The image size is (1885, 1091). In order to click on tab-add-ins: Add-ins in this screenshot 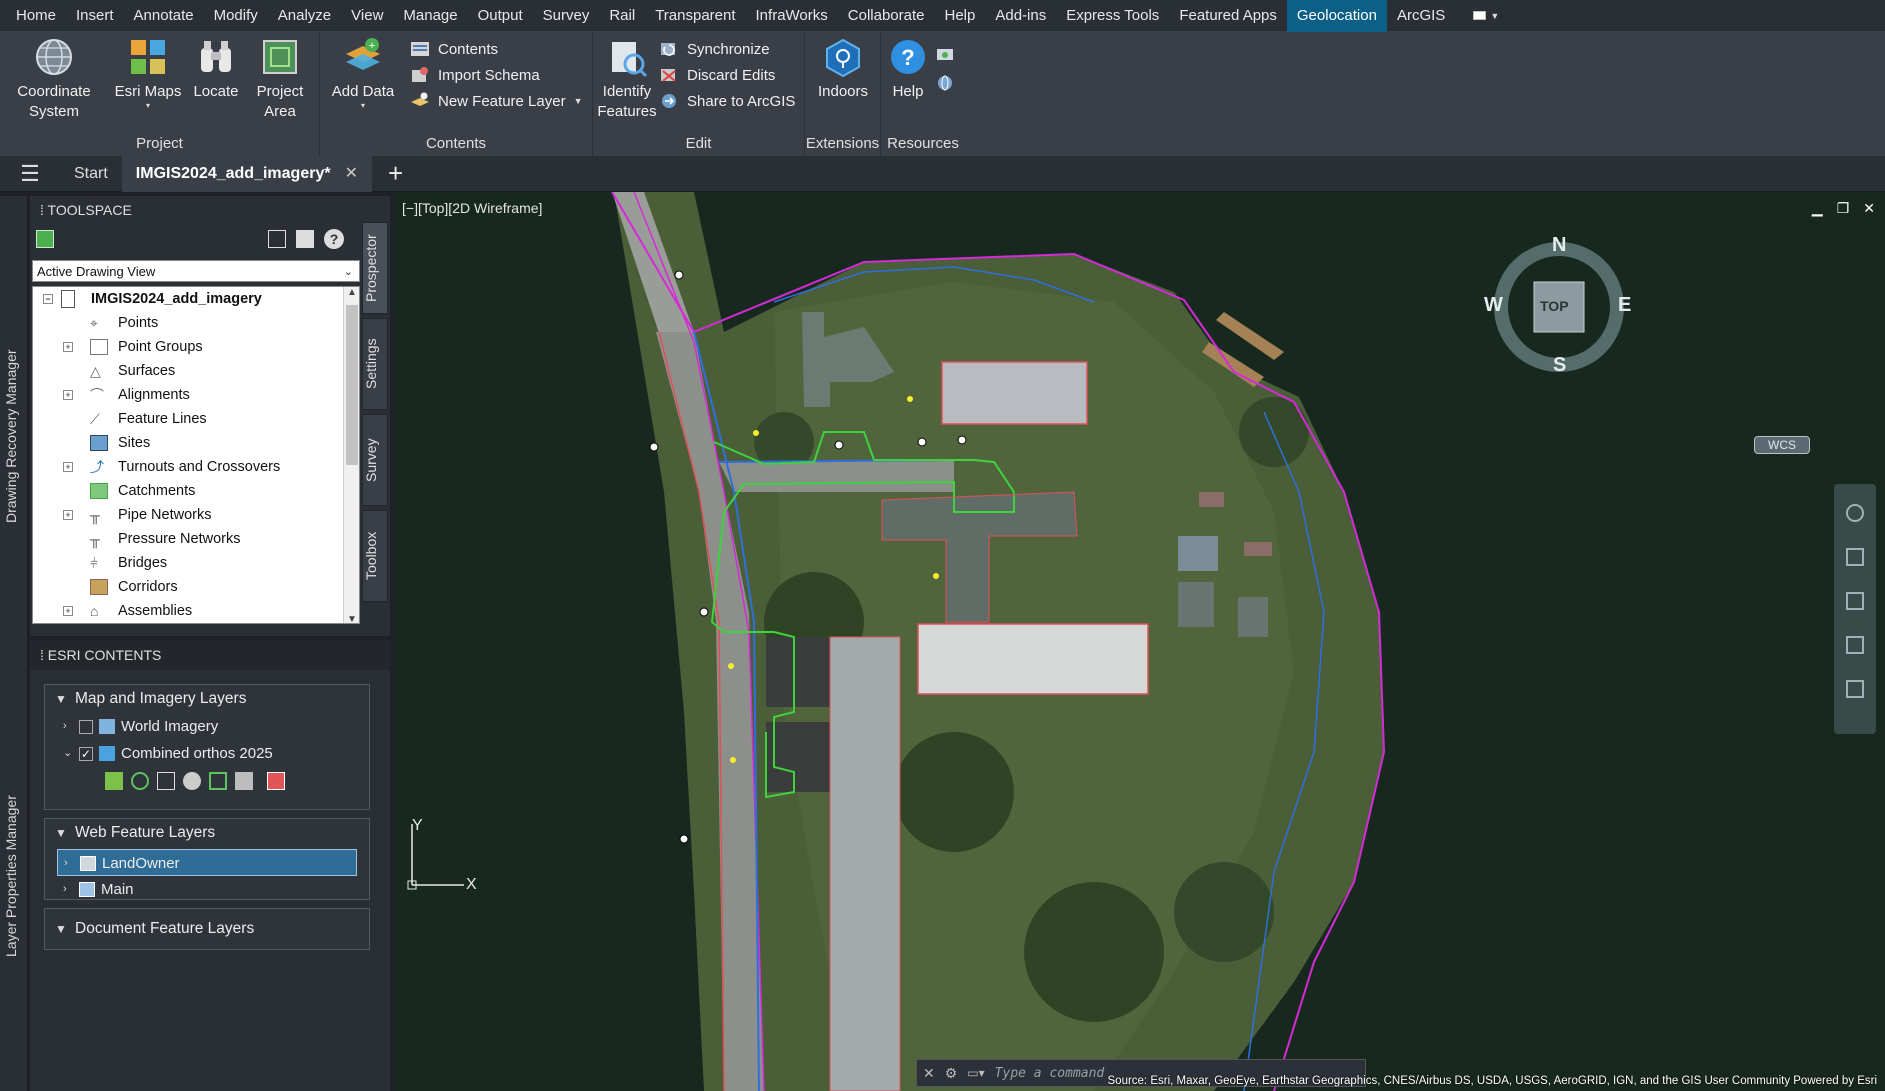, I will do `click(1020, 16)`.